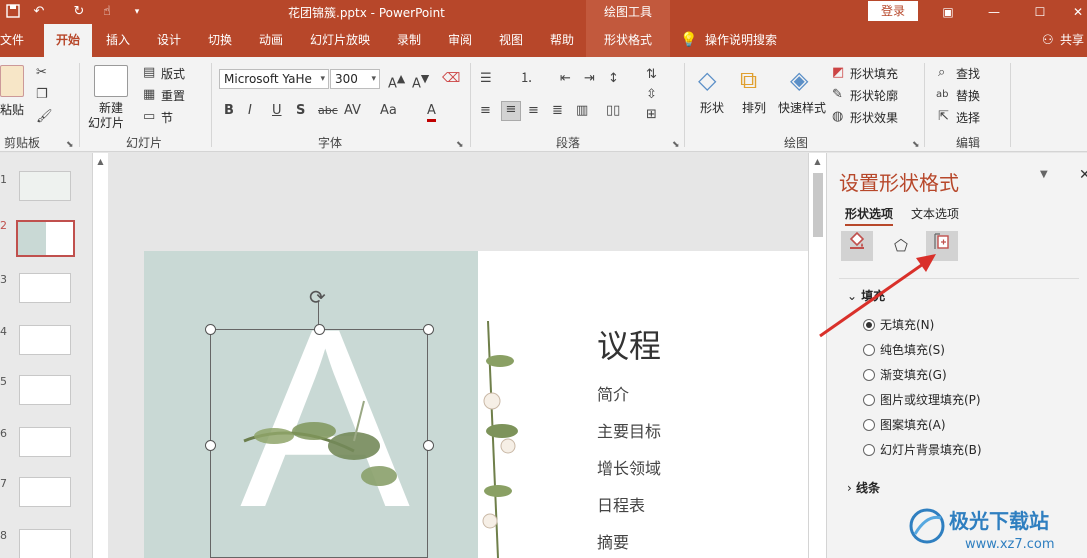 Image resolution: width=1087 pixels, height=558 pixels. What do you see at coordinates (250, 111) in the screenshot?
I see `italic-icon: I` at bounding box center [250, 111].